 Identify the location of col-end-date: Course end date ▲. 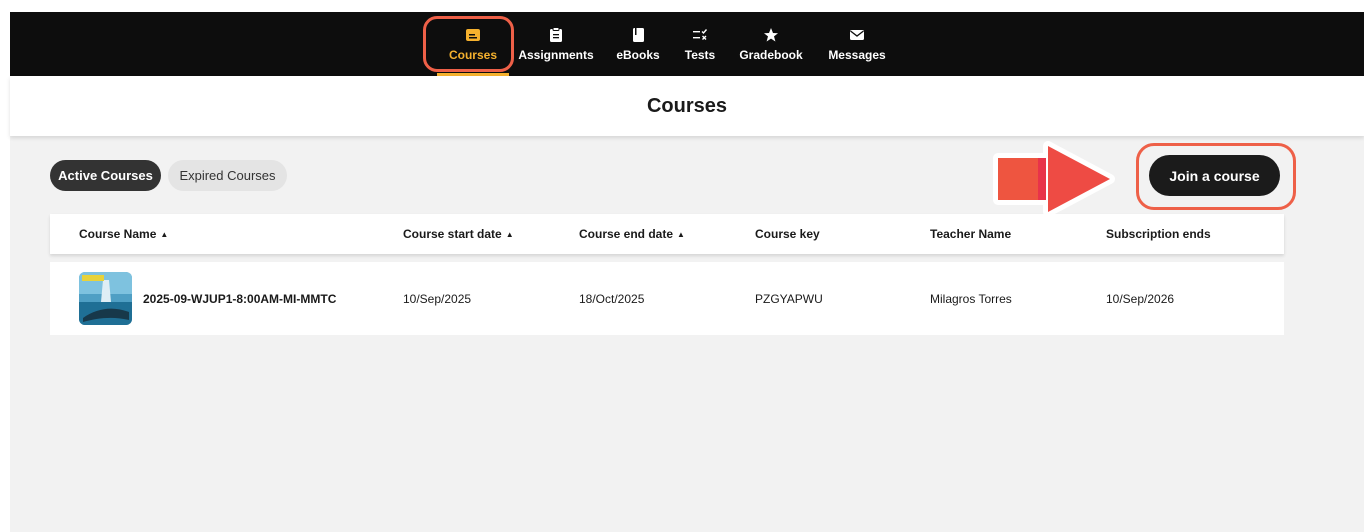
(632, 234).